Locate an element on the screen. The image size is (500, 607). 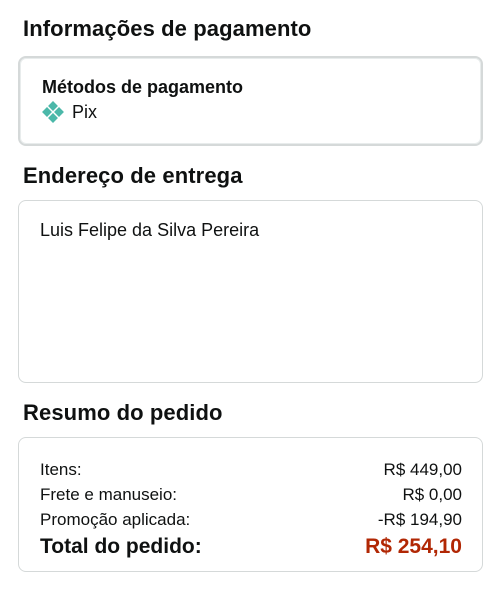
summary-row-label: Itens: is located at coordinates (61, 469).